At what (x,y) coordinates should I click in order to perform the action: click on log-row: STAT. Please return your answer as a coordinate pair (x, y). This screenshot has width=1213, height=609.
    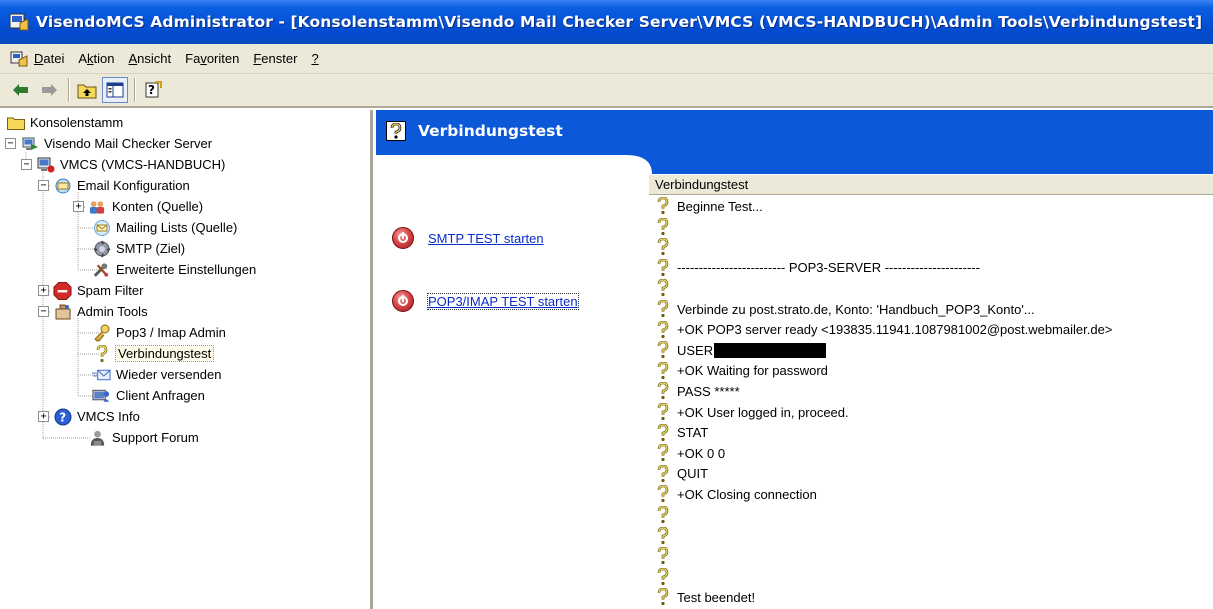
    Looking at the image, I should click on (678, 433).